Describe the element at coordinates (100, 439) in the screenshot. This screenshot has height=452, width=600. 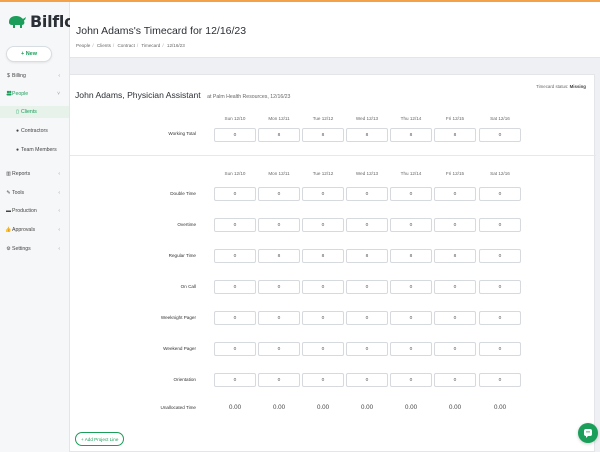
I see `add-project-line-button: + Add Project Line` at that location.